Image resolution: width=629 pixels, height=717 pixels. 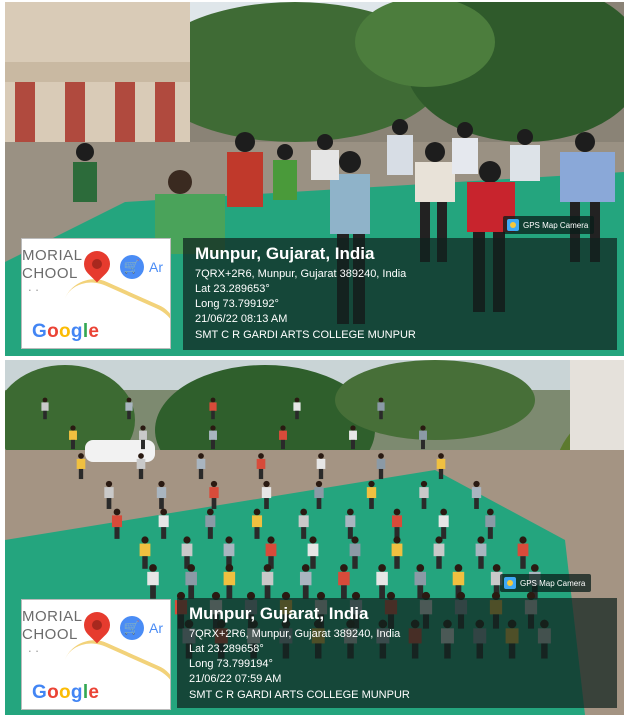 What do you see at coordinates (241, 319) in the screenshot?
I see `datetime-text: 21/06/22 08:13 AM` at bounding box center [241, 319].